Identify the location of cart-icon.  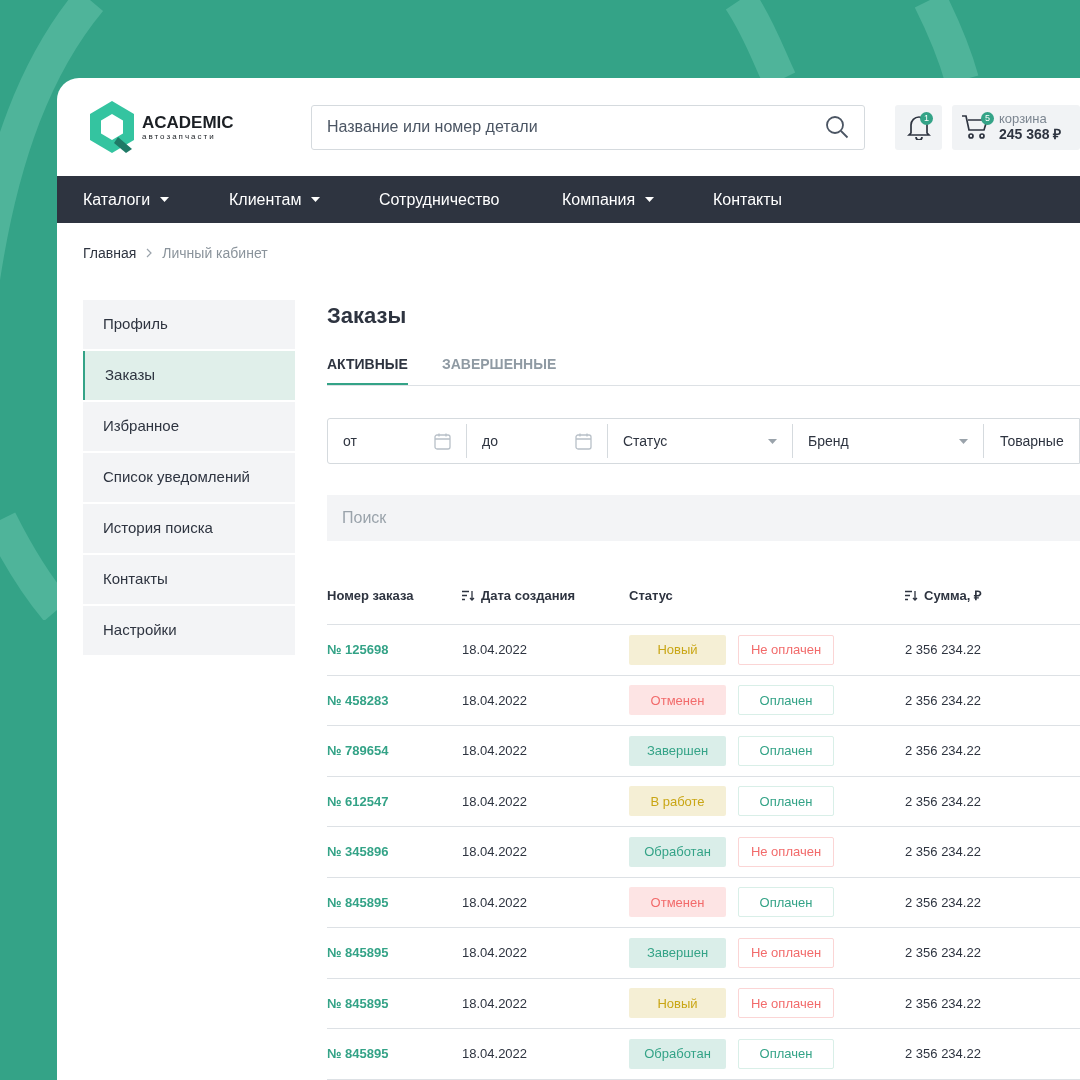
(975, 127).